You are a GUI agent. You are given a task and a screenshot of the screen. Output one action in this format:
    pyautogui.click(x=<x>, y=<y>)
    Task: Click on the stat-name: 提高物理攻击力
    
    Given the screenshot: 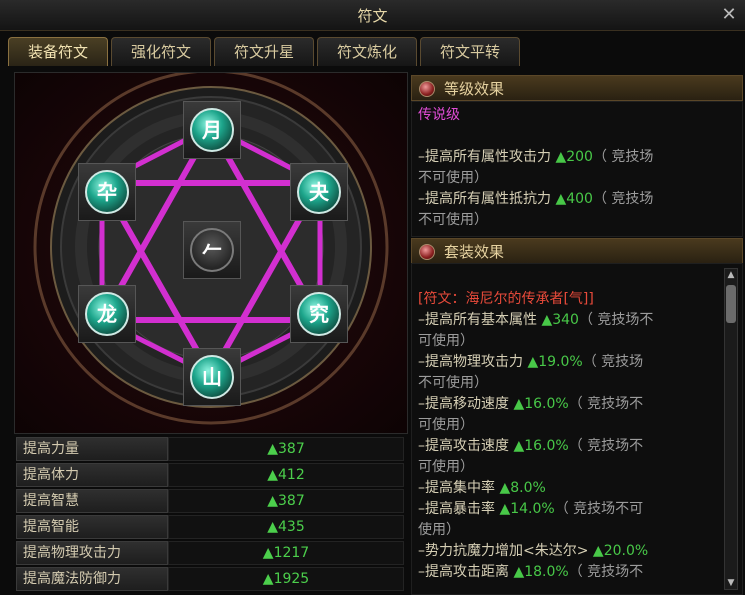 What is the action you would take?
    pyautogui.click(x=92, y=553)
    